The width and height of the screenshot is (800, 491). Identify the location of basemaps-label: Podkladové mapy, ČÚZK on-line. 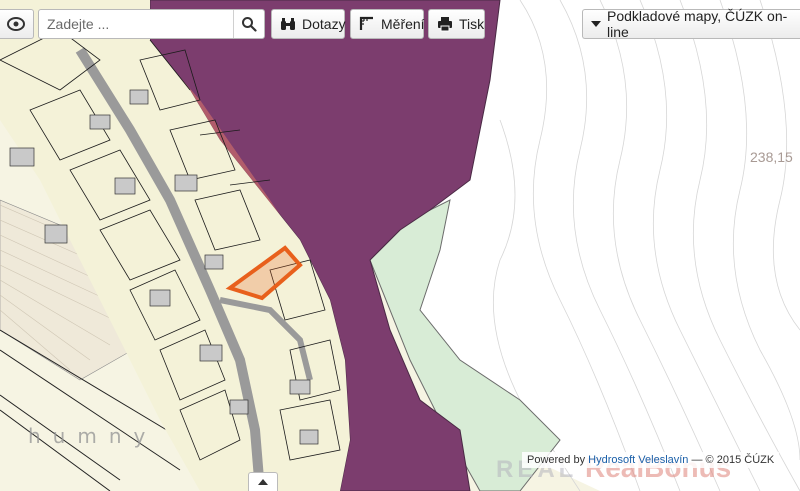
(697, 24).